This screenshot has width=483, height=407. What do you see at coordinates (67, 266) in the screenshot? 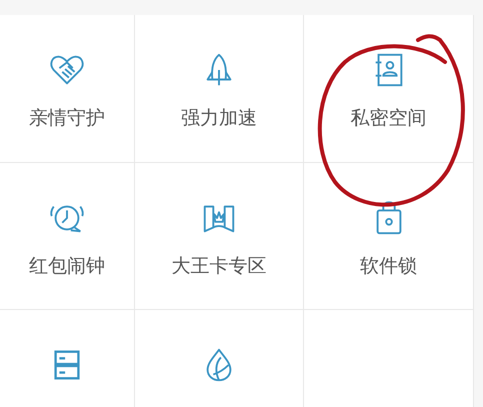
I see `tool-label: 红包闹钟` at bounding box center [67, 266].